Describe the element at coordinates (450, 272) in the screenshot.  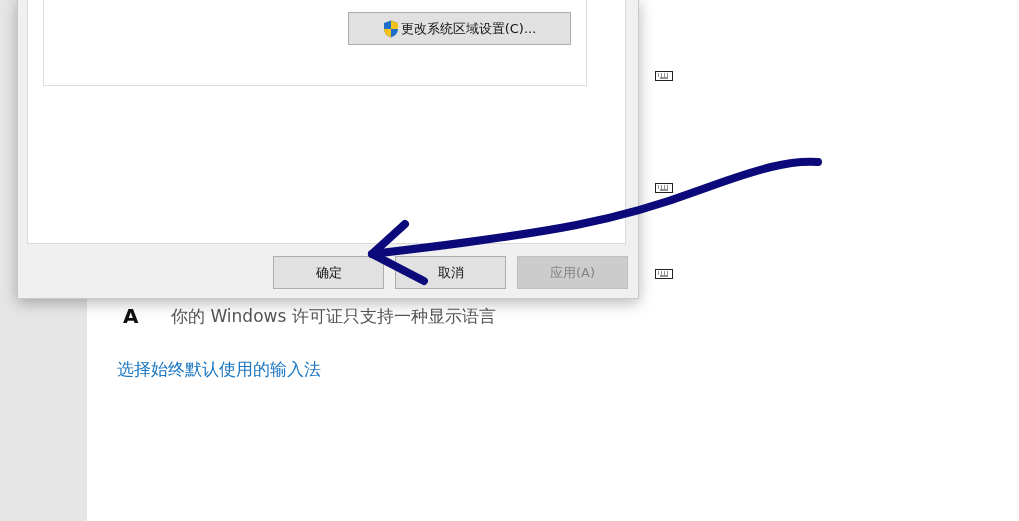
I see `dialog-button: 取消` at that location.